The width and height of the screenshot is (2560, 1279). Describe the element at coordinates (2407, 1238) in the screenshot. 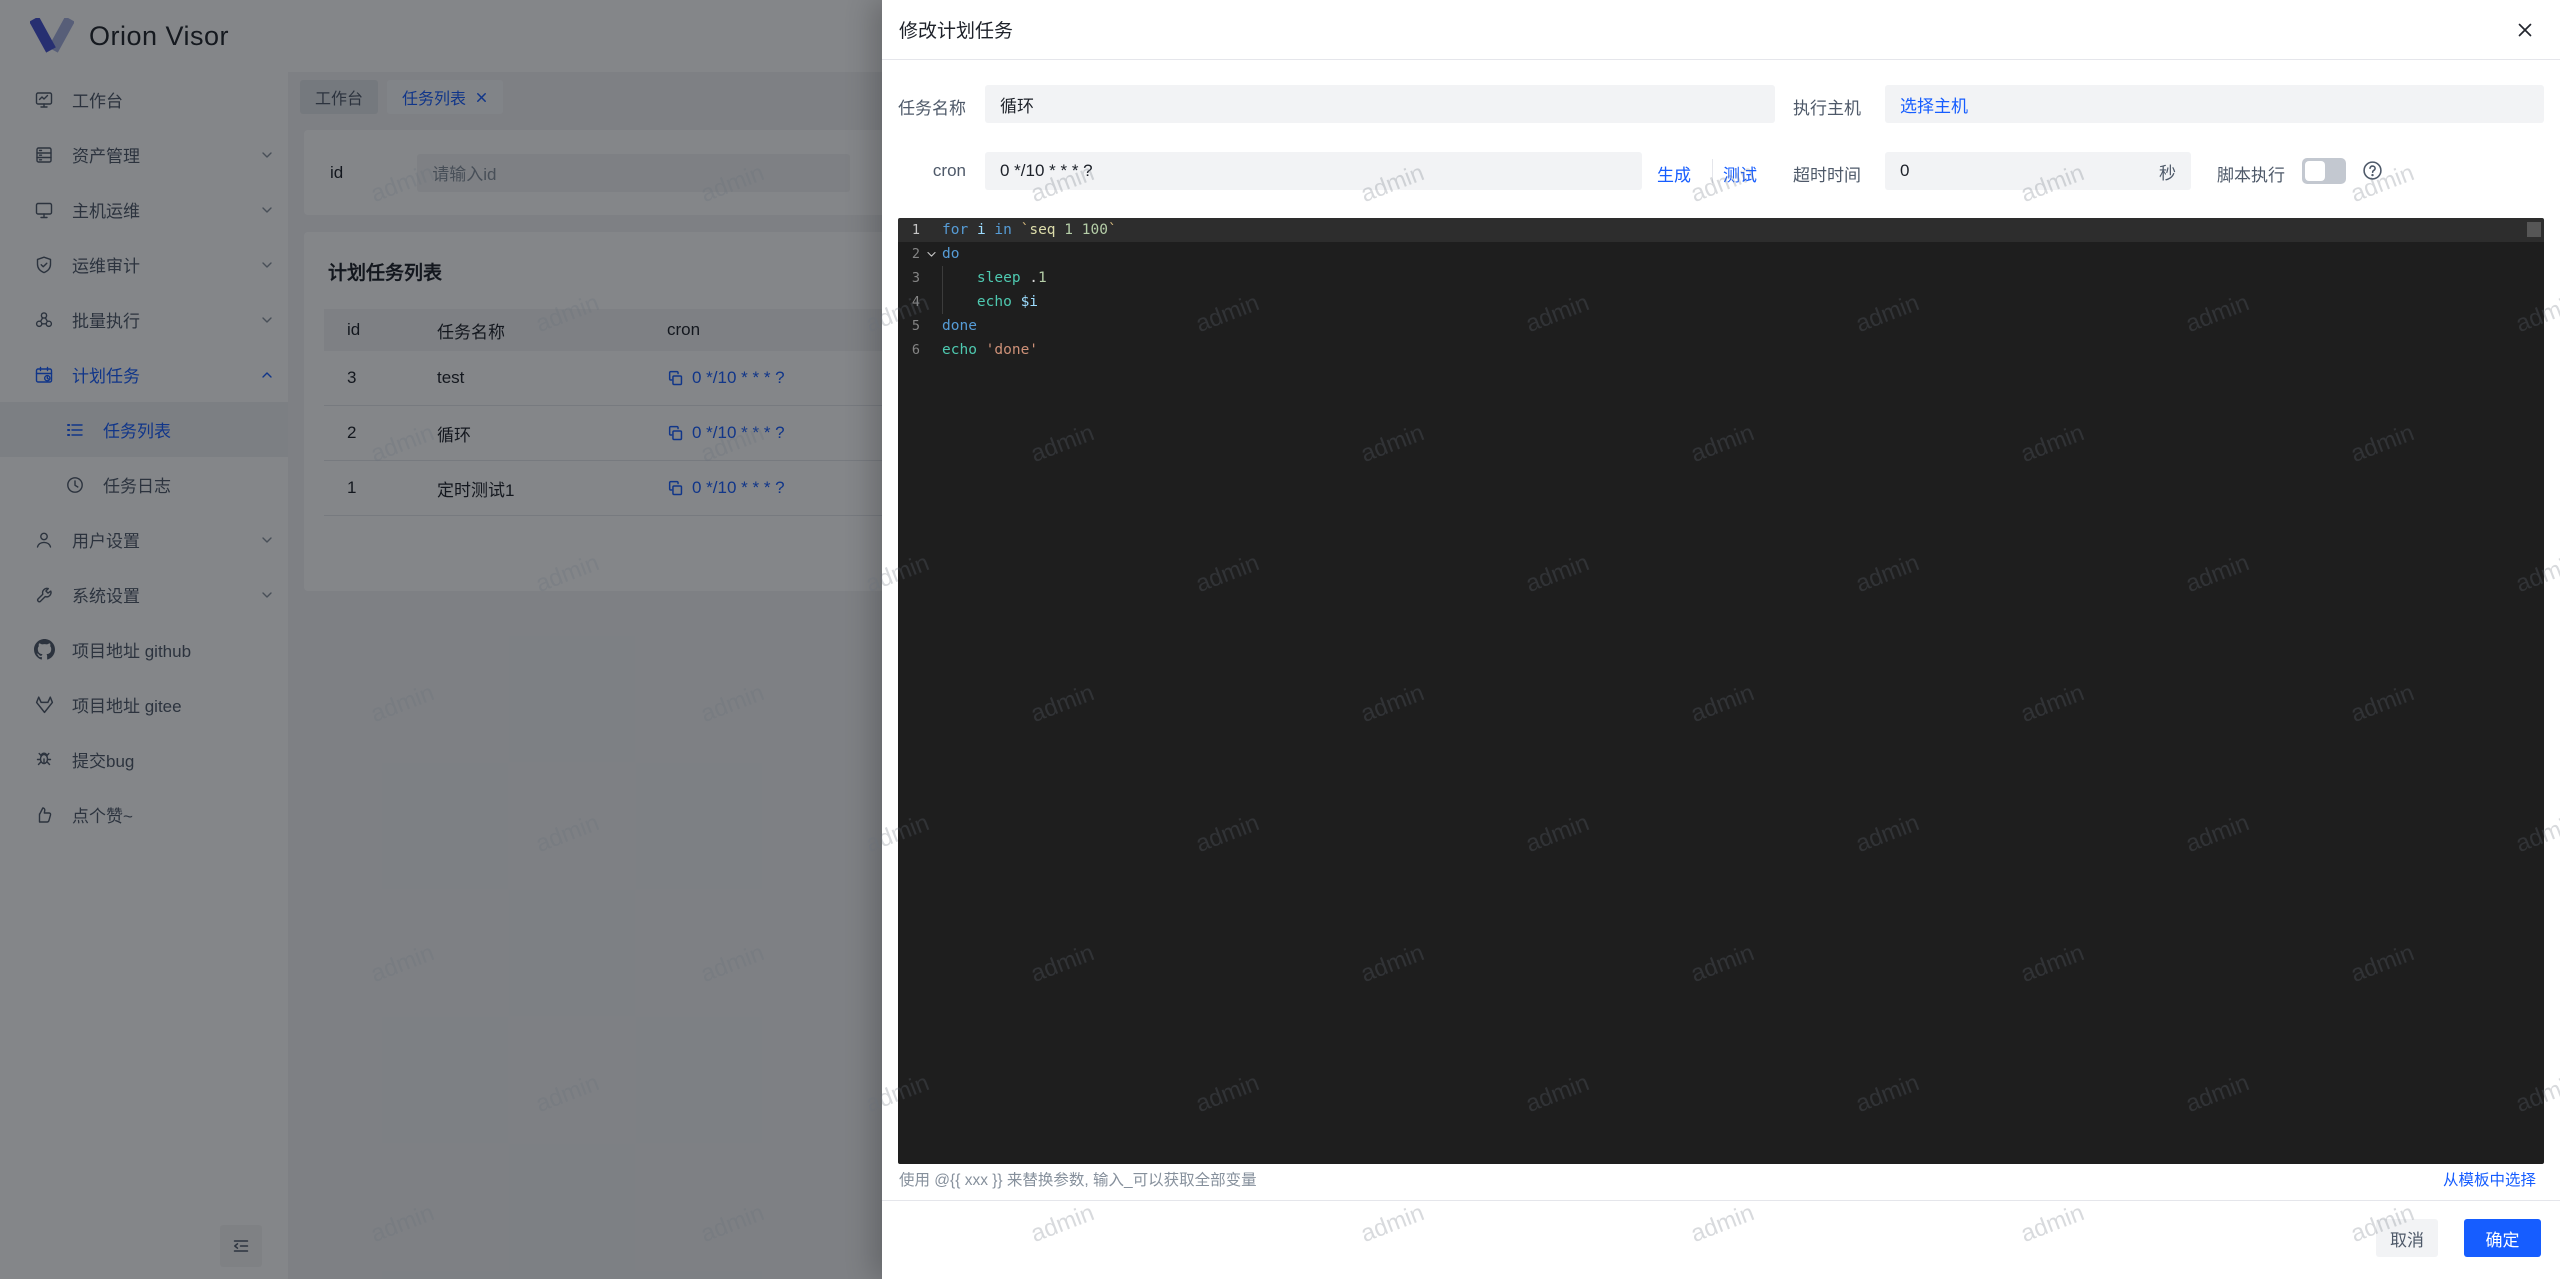

I see `cancel-button: 取消` at that location.